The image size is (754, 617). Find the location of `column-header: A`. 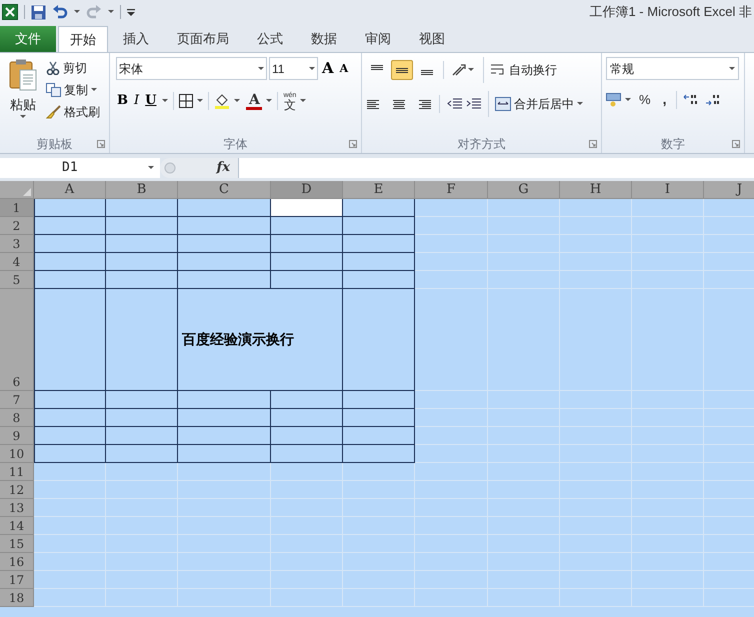

column-header: A is located at coordinates (70, 190).